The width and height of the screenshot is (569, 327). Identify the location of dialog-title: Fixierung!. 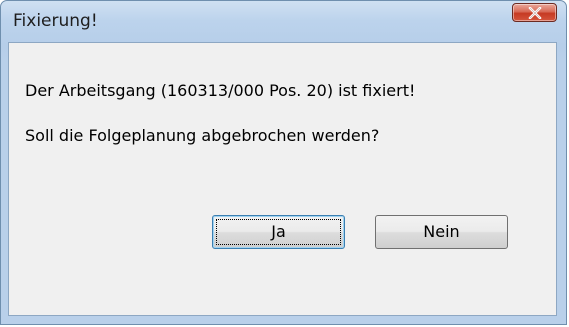
(55, 21).